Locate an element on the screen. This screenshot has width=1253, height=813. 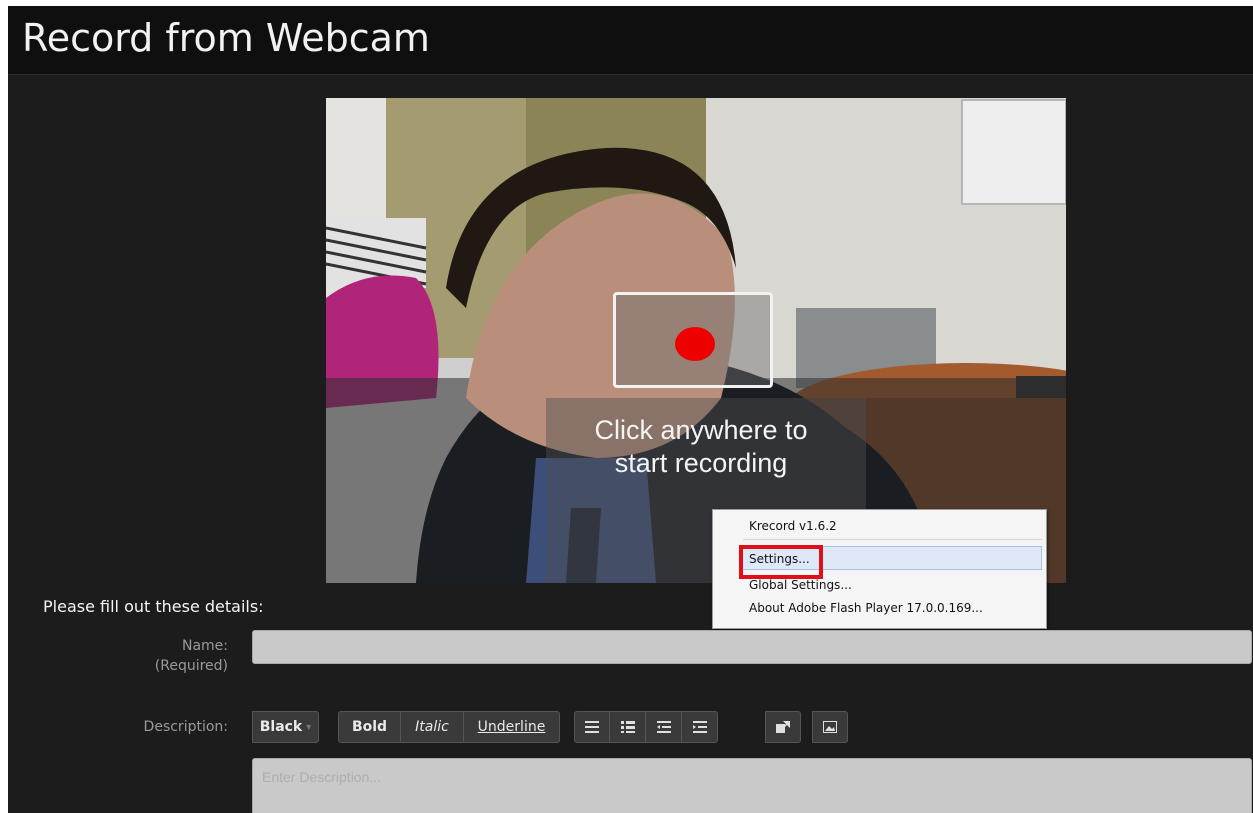
settings-highlight-box is located at coordinates (781, 562).